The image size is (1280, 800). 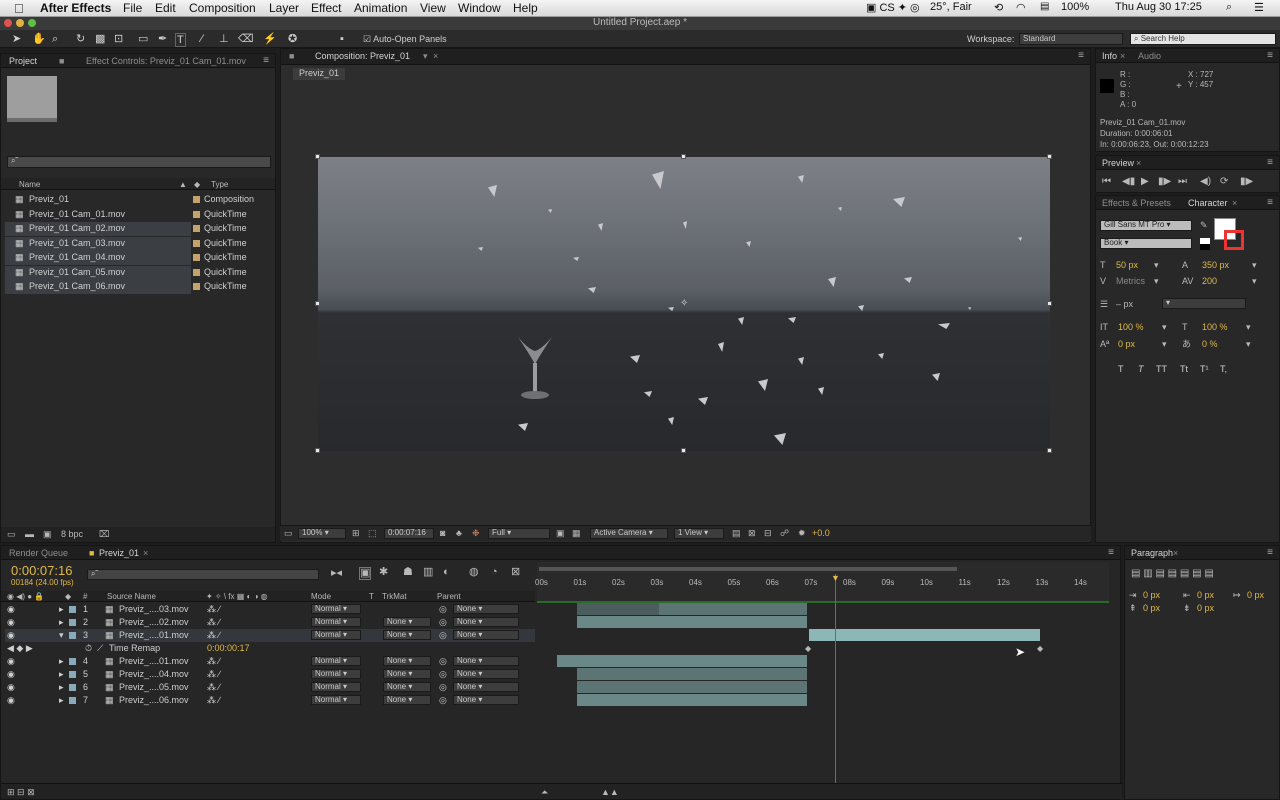 I want to click on small-caps-button: Tt, so click(x=1184, y=369).